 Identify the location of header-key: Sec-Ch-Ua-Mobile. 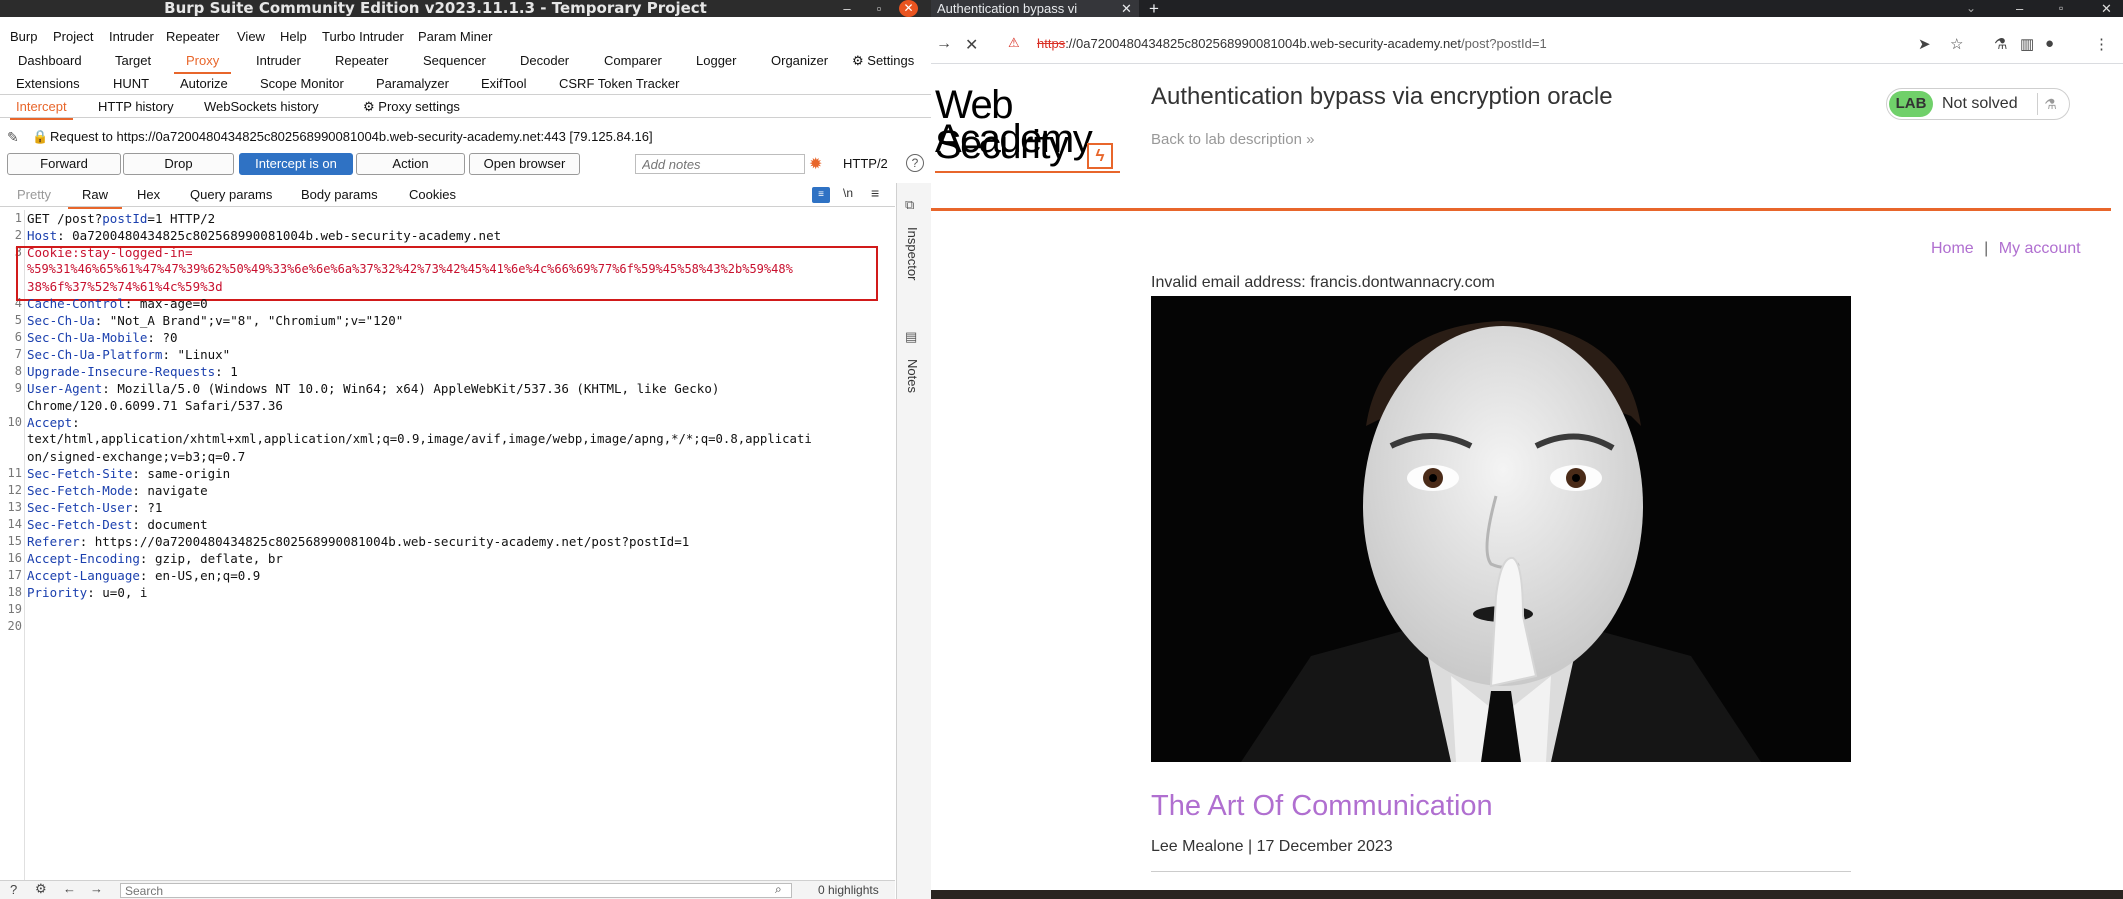
(87, 337).